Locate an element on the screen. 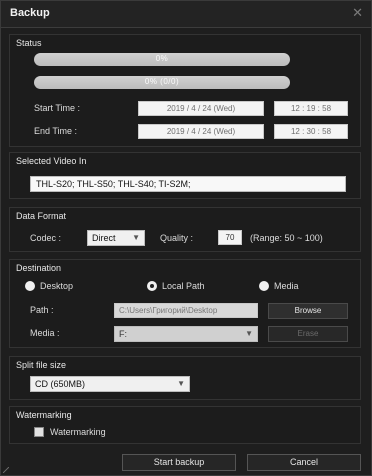  watermark-checkbox is located at coordinates (39, 432).